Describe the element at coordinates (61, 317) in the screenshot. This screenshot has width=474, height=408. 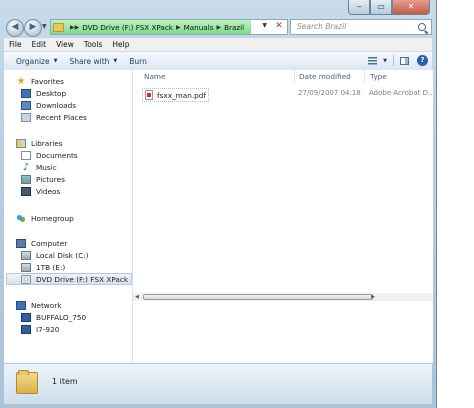
I see `nav-item-label: BUFFALO_750` at that location.